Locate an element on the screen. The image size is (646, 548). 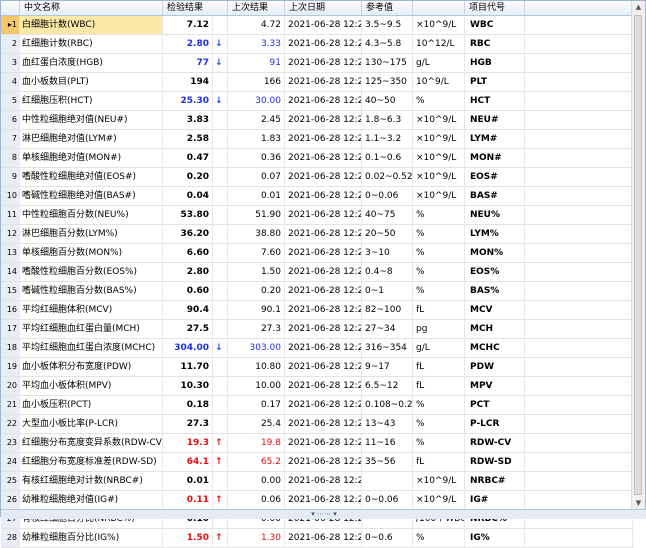
item-name: 红细胞压积(HCT) is located at coordinates (91, 101).